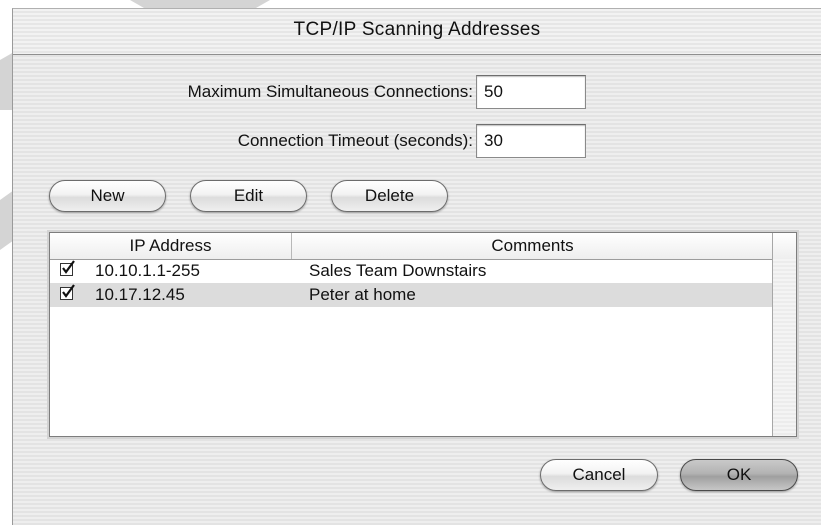 This screenshot has width=821, height=525. What do you see at coordinates (355, 140) in the screenshot?
I see `timeout-label: Connection Timeout (seconds):` at bounding box center [355, 140].